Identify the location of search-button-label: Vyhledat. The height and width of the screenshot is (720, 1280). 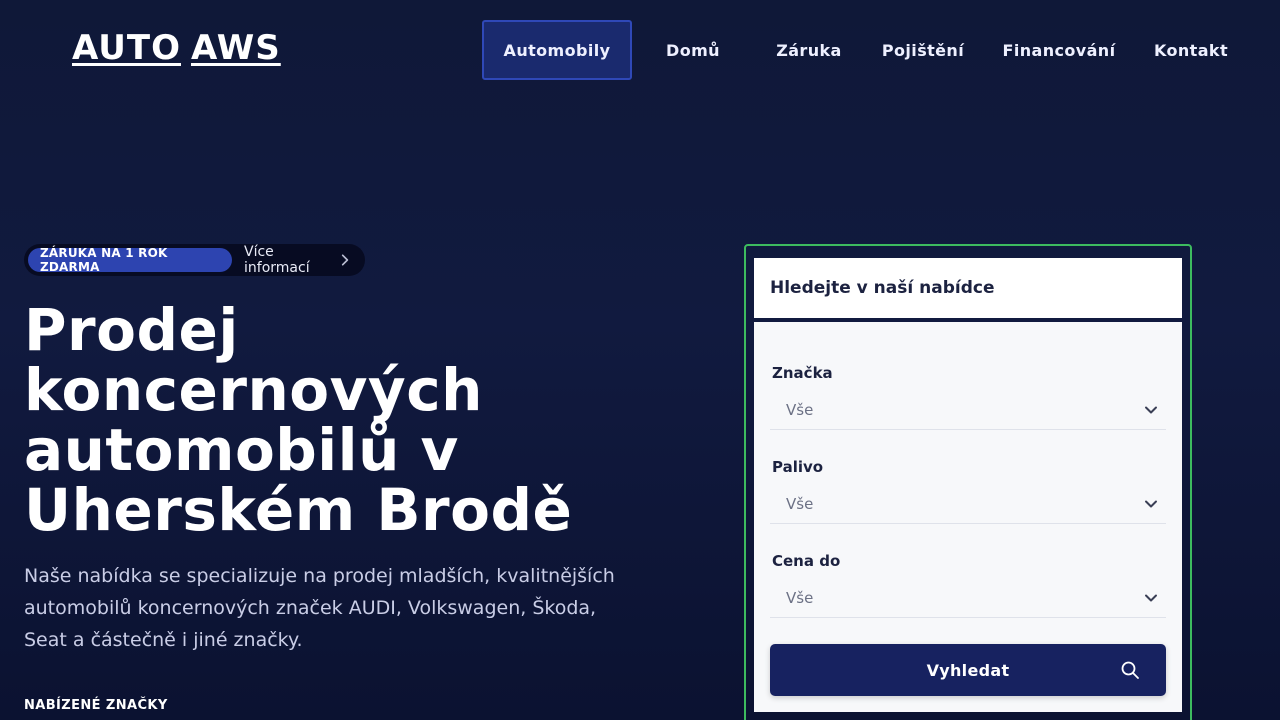
(968, 670).